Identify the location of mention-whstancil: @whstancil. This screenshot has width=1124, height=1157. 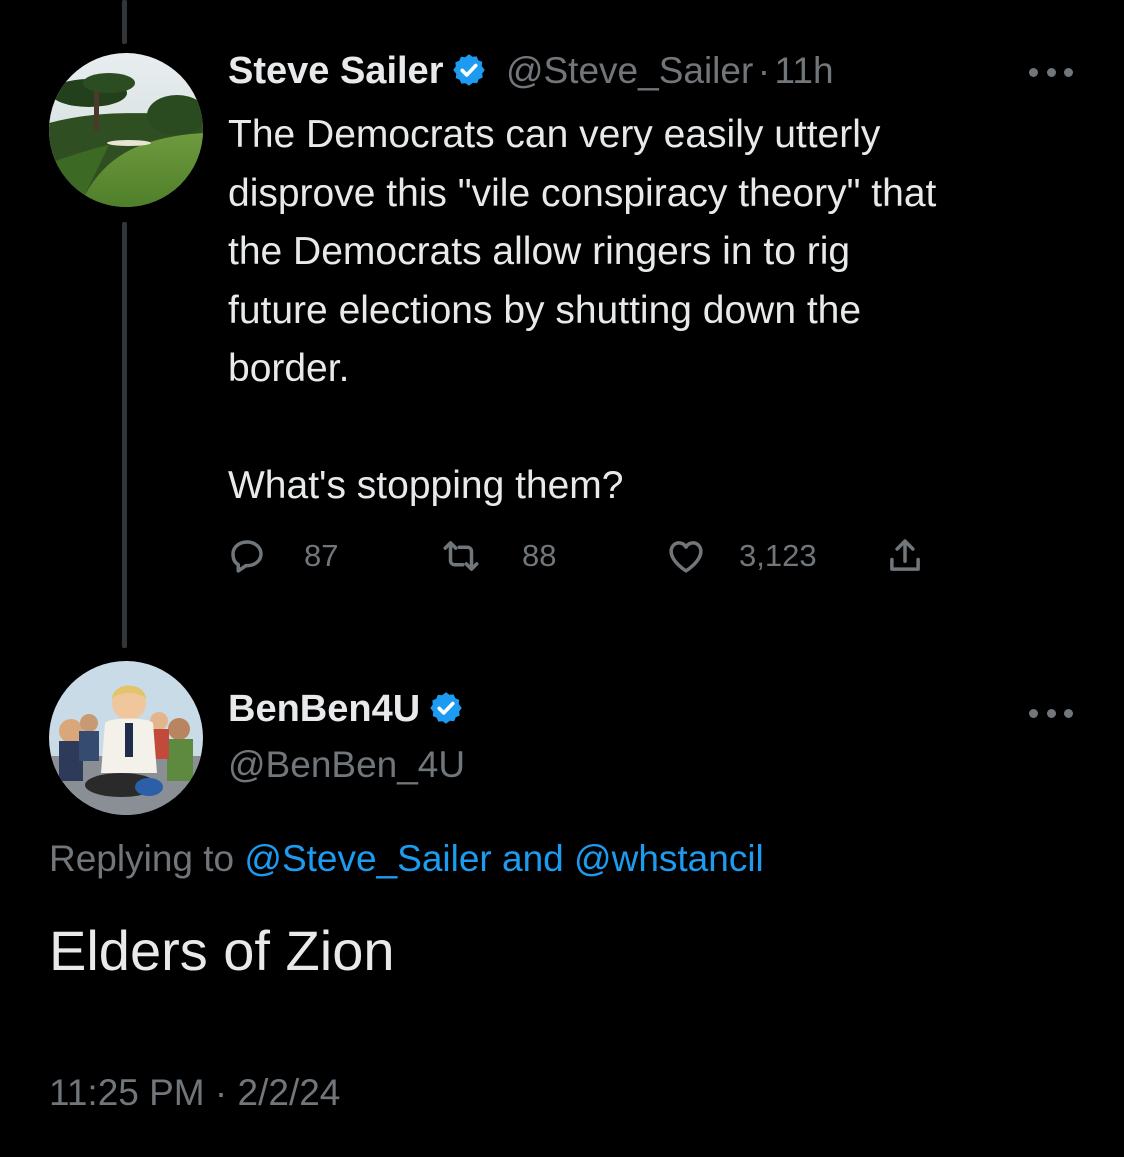
(669, 858).